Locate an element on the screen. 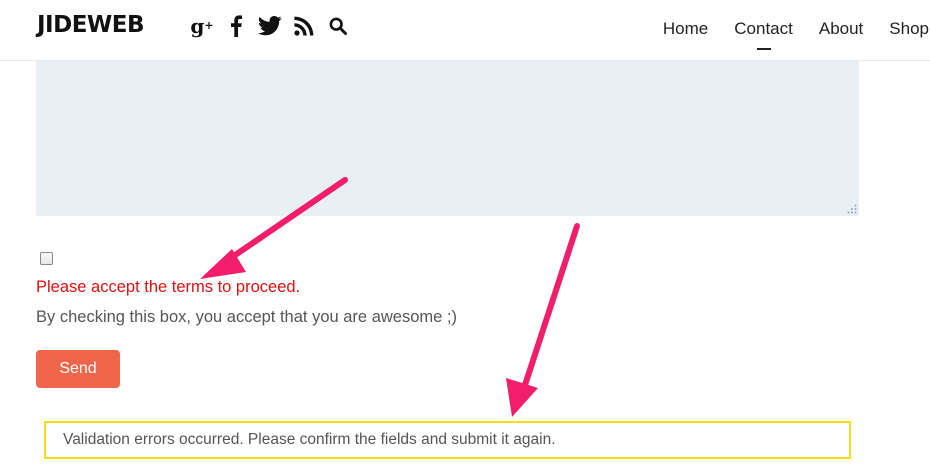 The image size is (930, 471). nav-item-home: Home is located at coordinates (685, 29).